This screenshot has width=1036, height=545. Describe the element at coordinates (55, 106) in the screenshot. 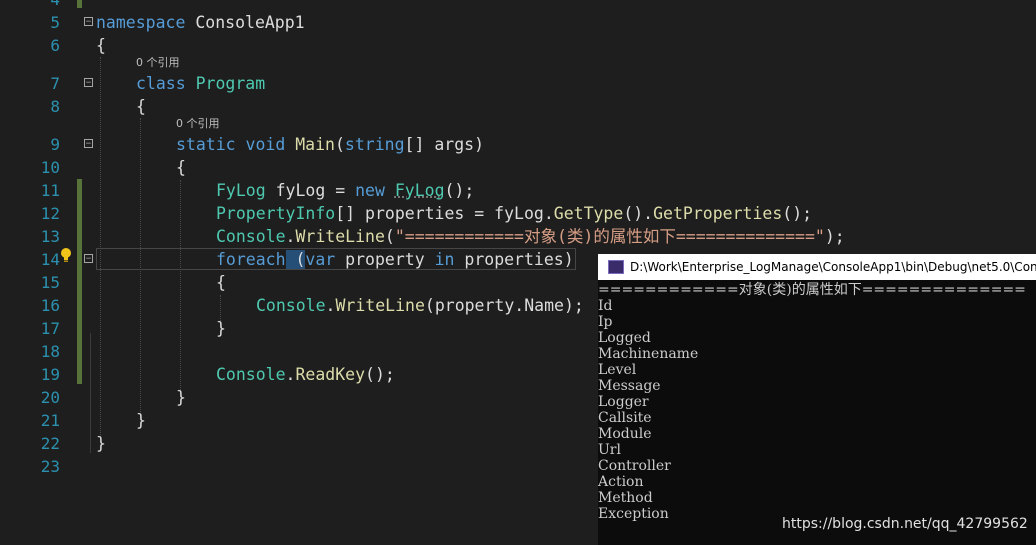

I see `line-number: 8` at that location.